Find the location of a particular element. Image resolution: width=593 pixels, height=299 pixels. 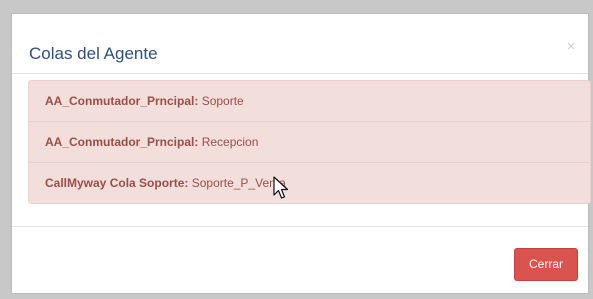

queue-value: Soporte_P_Venta is located at coordinates (238, 183).